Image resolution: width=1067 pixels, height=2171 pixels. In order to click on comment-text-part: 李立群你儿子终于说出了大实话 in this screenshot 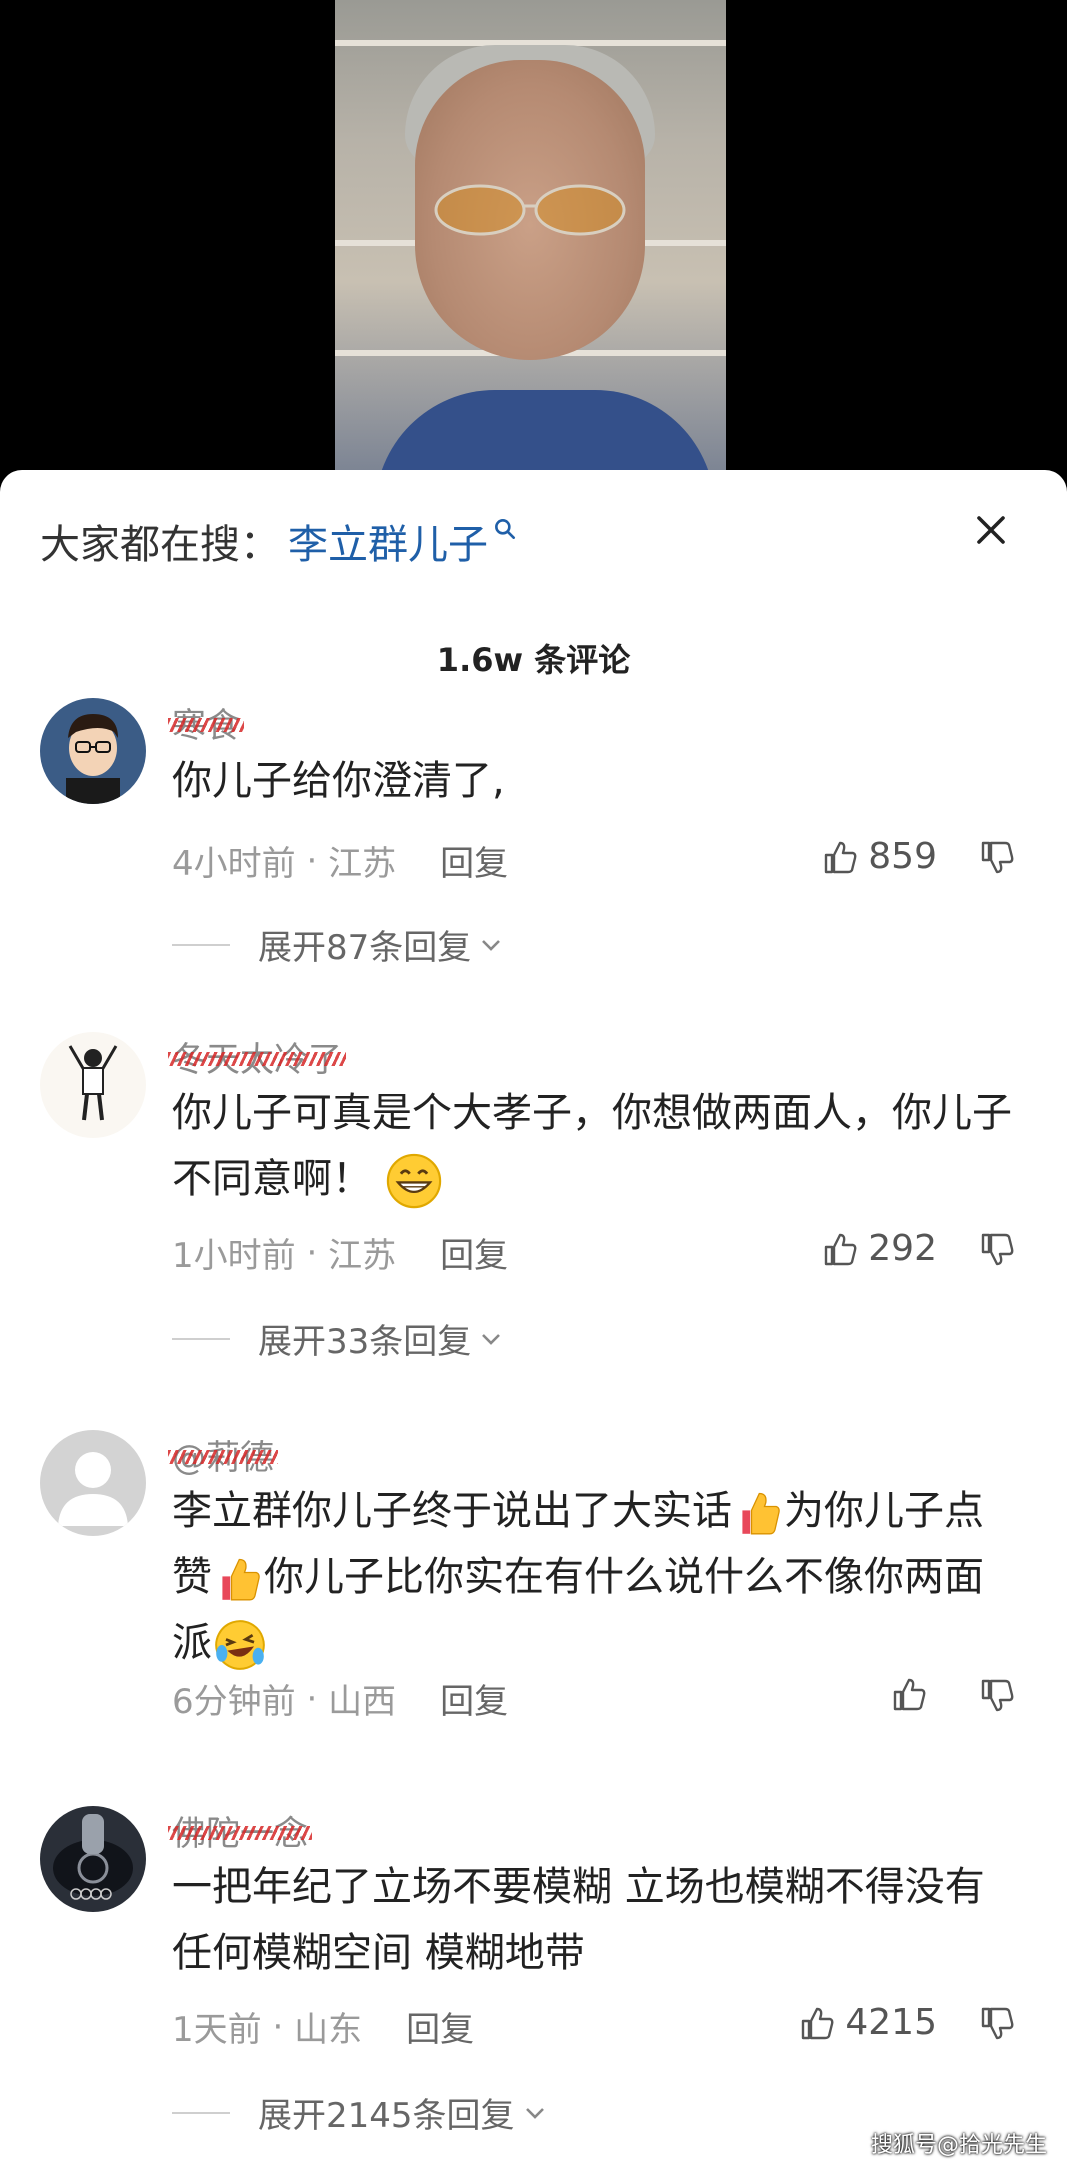, I will do `click(452, 1511)`.